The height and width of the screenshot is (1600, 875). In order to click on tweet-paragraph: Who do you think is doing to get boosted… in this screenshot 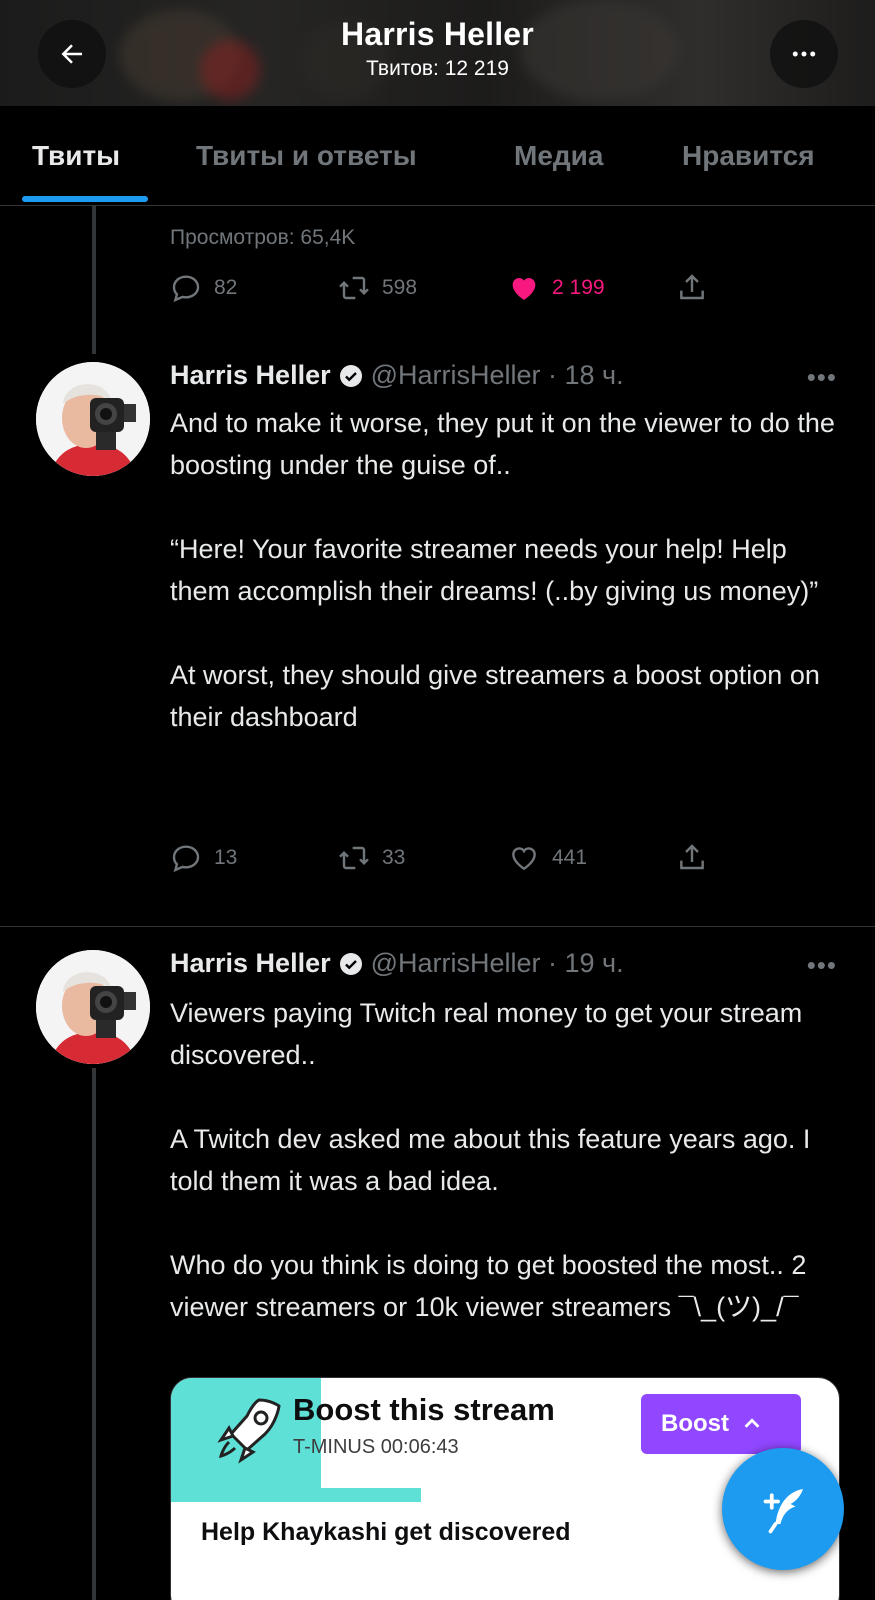, I will do `click(492, 1286)`.